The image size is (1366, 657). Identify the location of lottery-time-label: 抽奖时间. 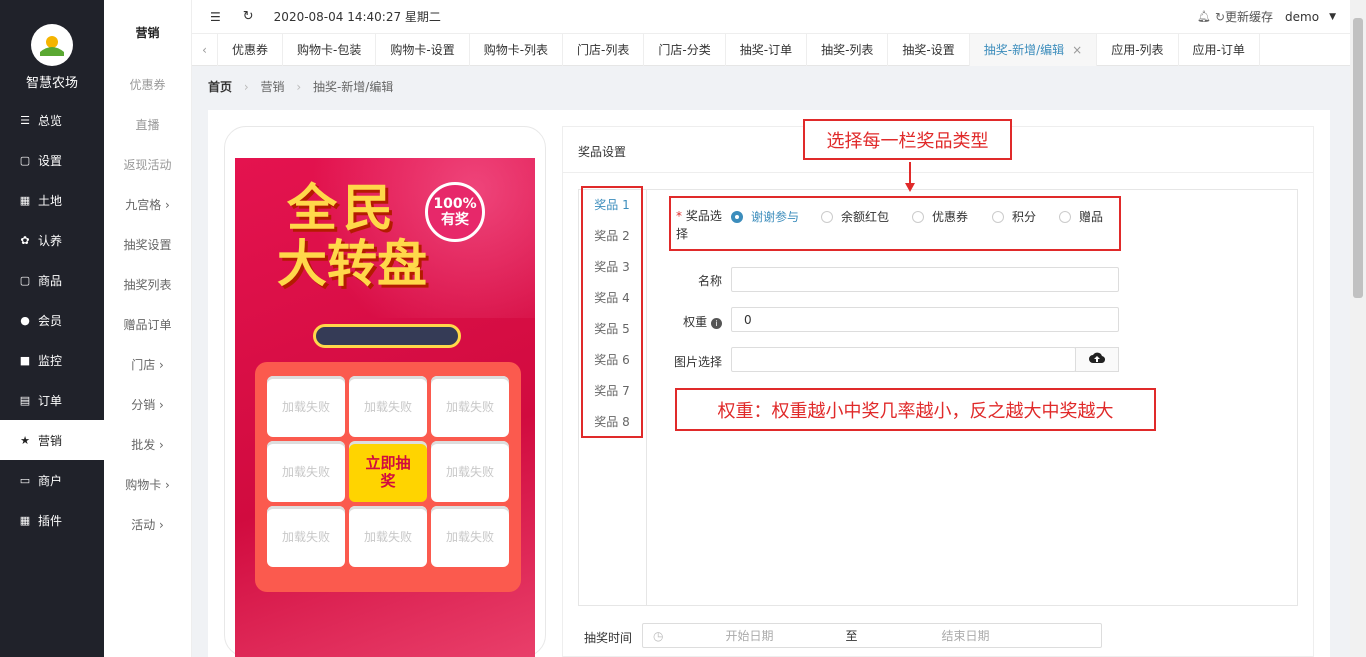
(608, 638).